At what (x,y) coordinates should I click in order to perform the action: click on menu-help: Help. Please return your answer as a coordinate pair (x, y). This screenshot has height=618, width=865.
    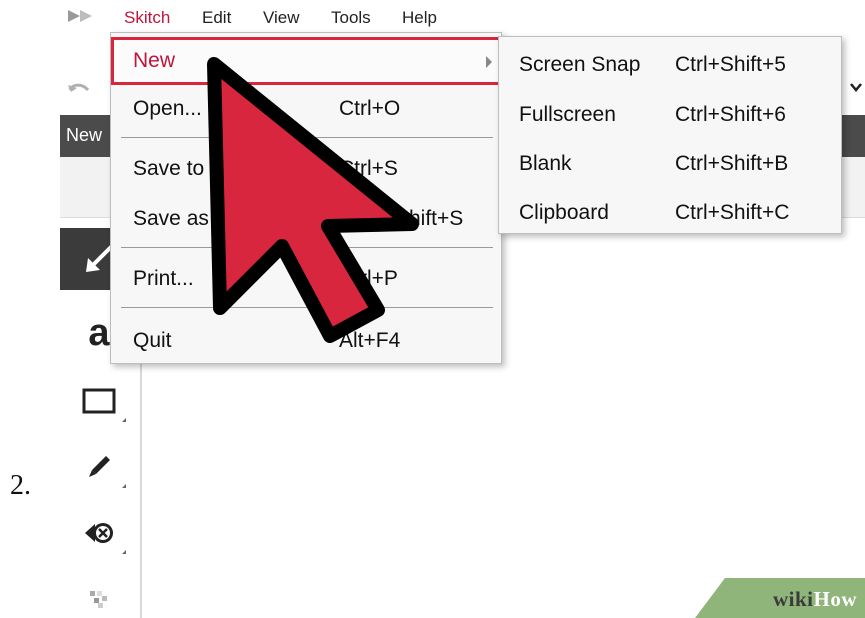
    Looking at the image, I should click on (419, 18).